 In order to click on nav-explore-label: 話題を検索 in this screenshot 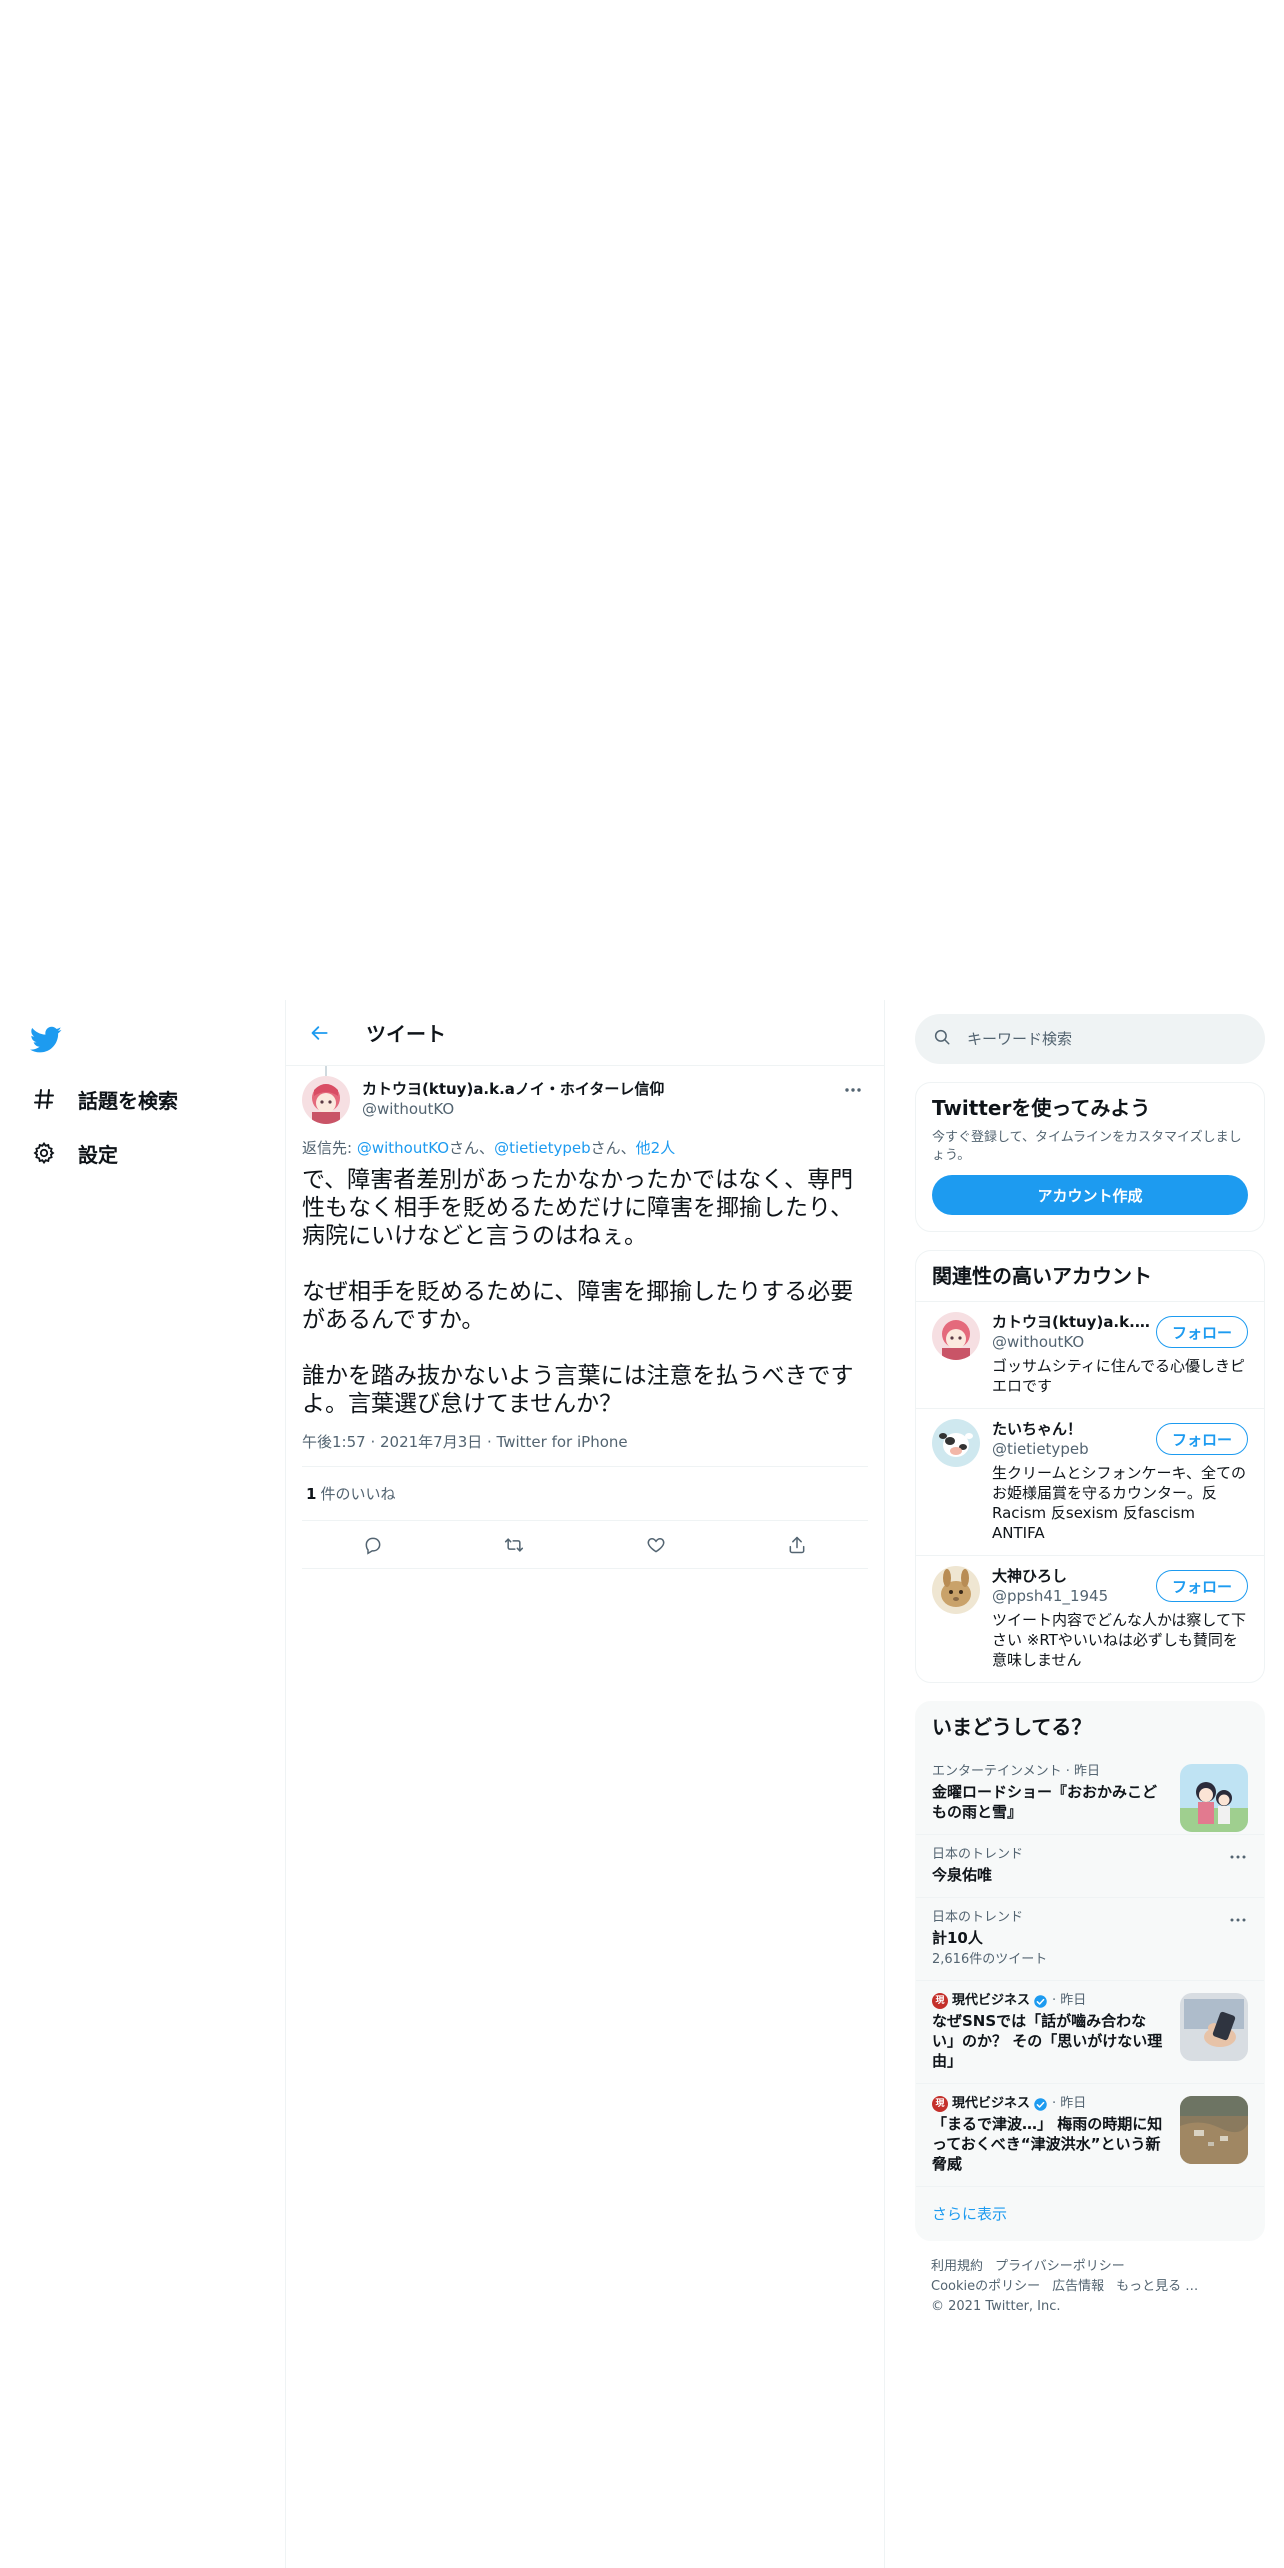, I will do `click(128, 1100)`.